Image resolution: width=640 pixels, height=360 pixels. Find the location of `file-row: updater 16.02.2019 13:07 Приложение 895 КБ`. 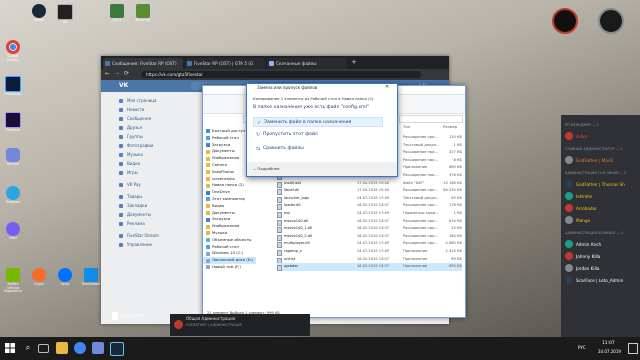

file-row: updater 16.02.2019 13:07 Приложение 895 КБ is located at coordinates (369, 267).